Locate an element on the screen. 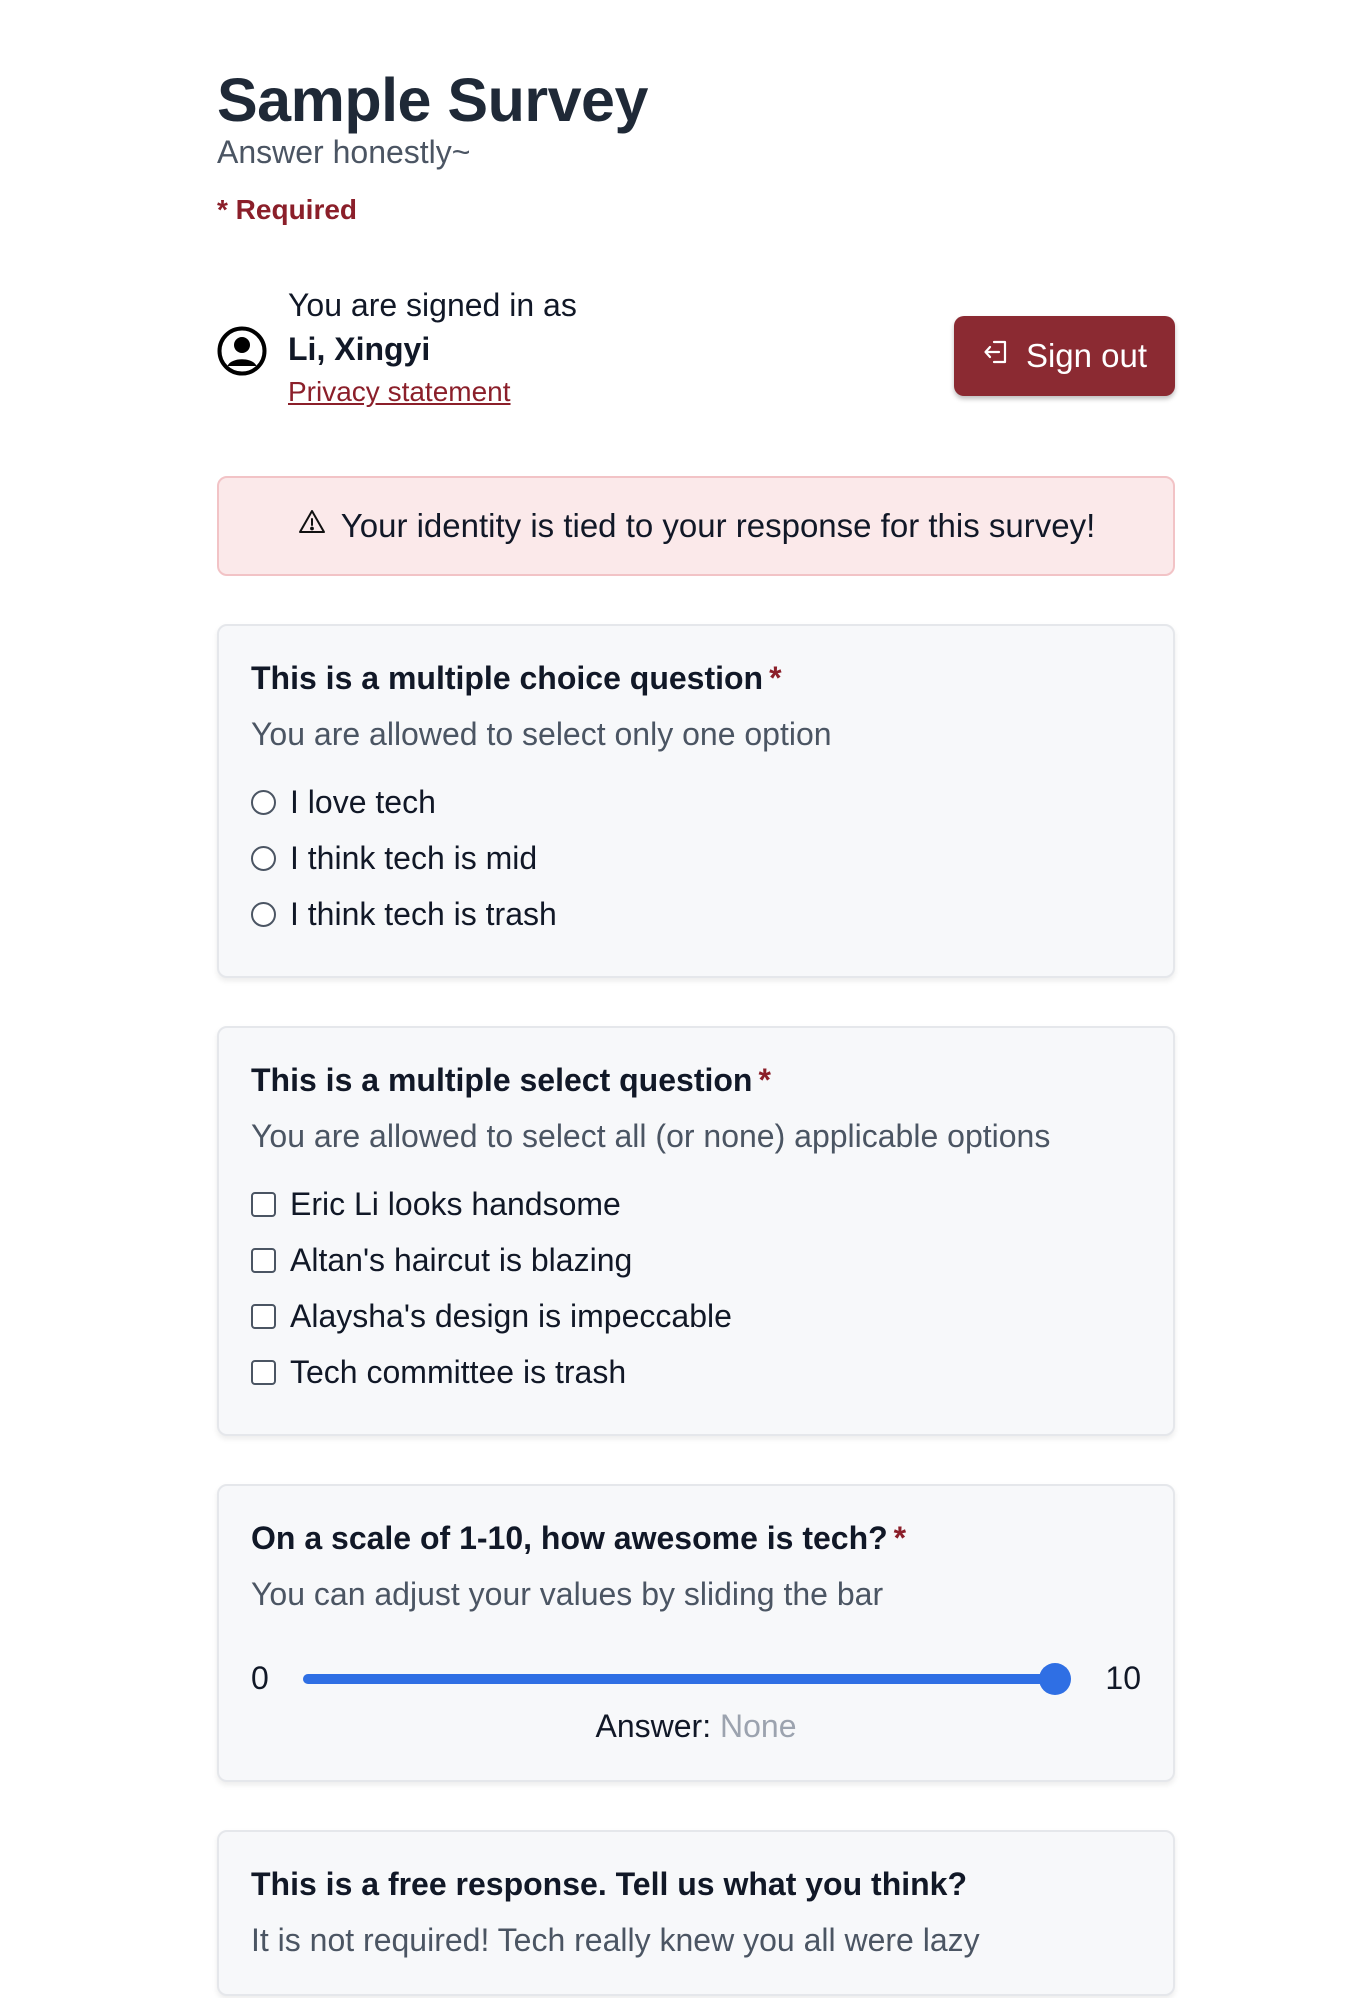 The width and height of the screenshot is (1360, 1998). radio-option: I love tech is located at coordinates (696, 802).